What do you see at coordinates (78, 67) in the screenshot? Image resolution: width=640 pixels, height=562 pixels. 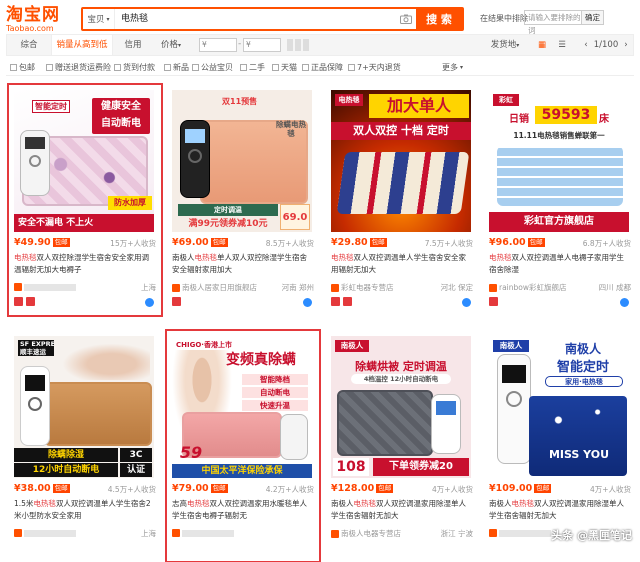 I see `filter-return-insurance: 赠送退货运费险` at bounding box center [78, 67].